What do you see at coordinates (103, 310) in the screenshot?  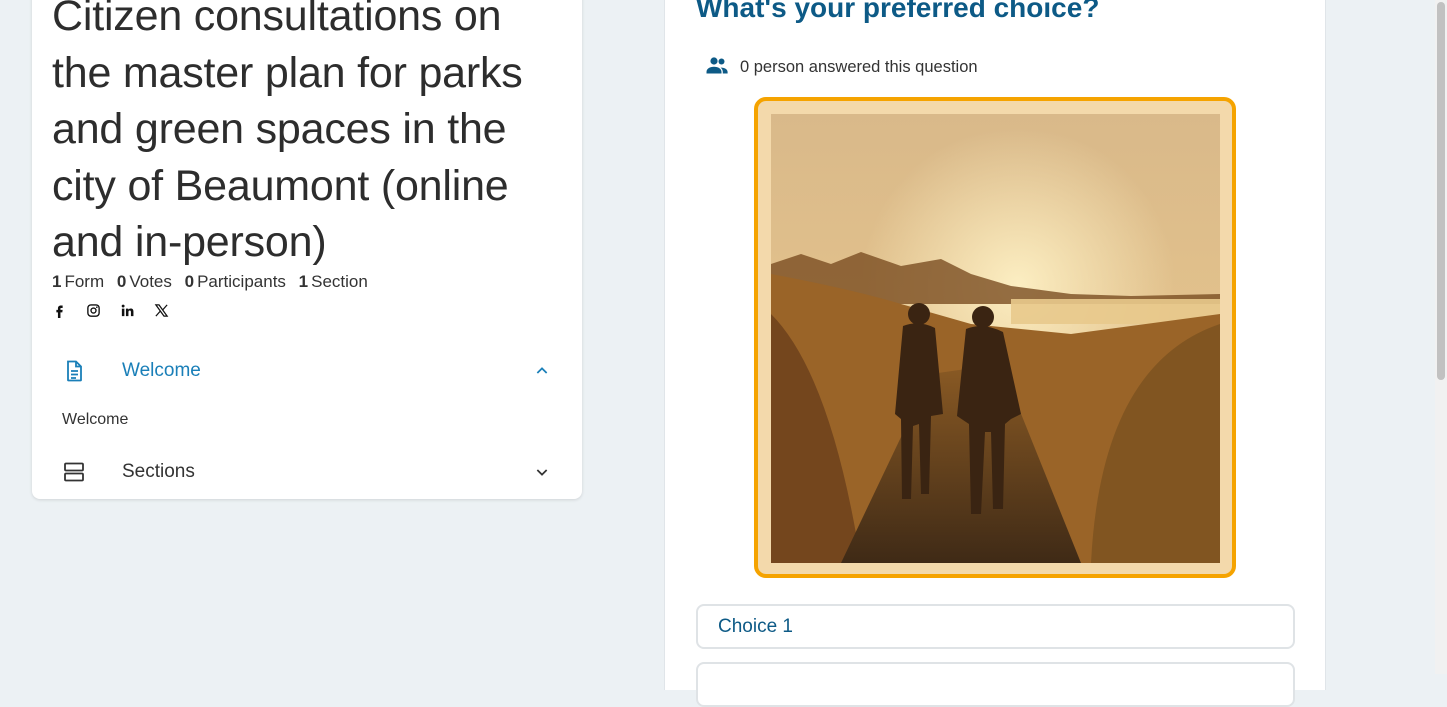 I see `instagram-icon` at bounding box center [103, 310].